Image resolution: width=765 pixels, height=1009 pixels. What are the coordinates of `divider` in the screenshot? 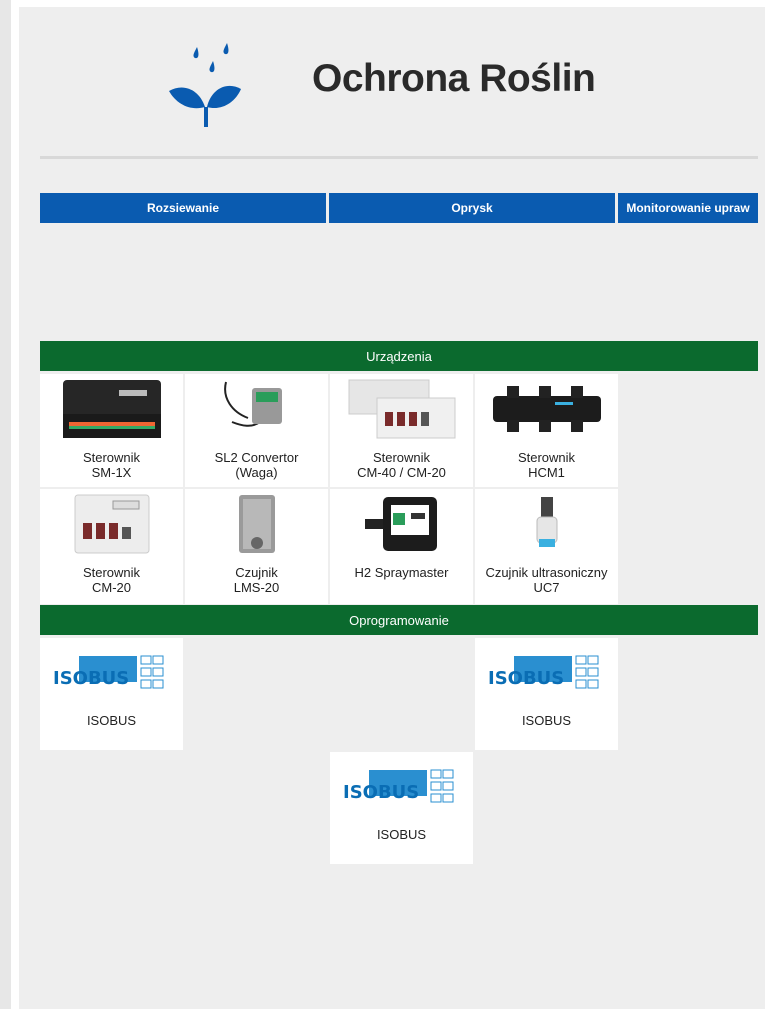 It's located at (399, 157).